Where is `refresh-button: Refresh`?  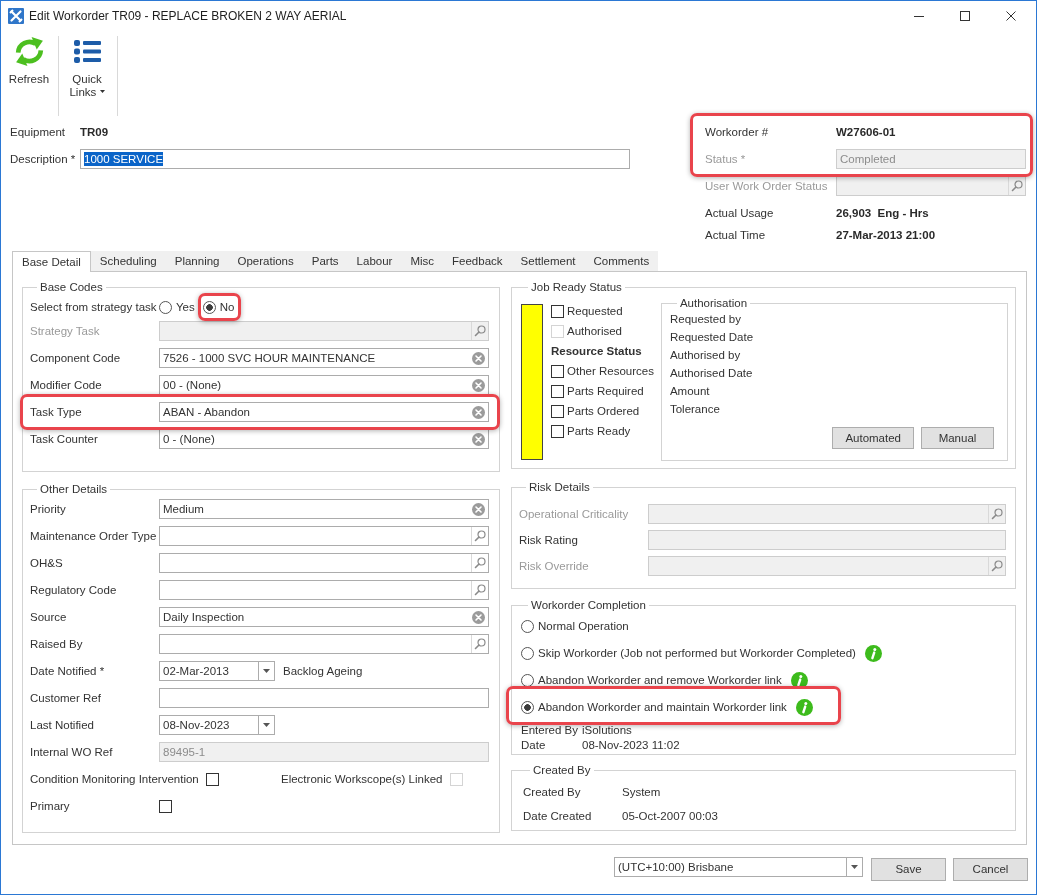
refresh-button: Refresh is located at coordinates (29, 58).